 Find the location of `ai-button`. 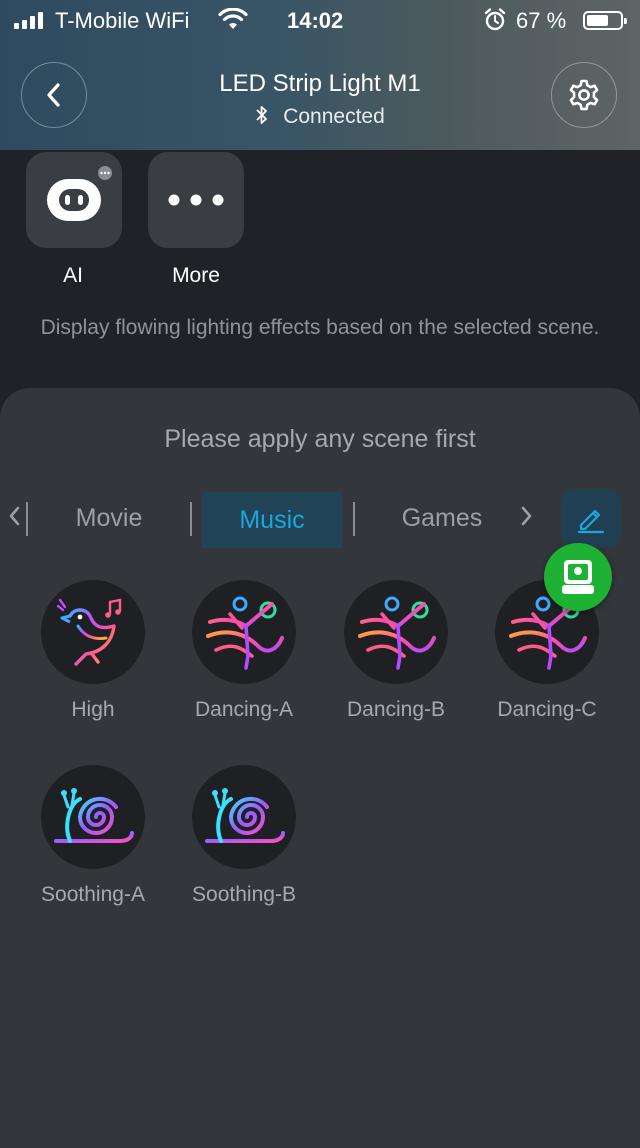

ai-button is located at coordinates (74, 200).